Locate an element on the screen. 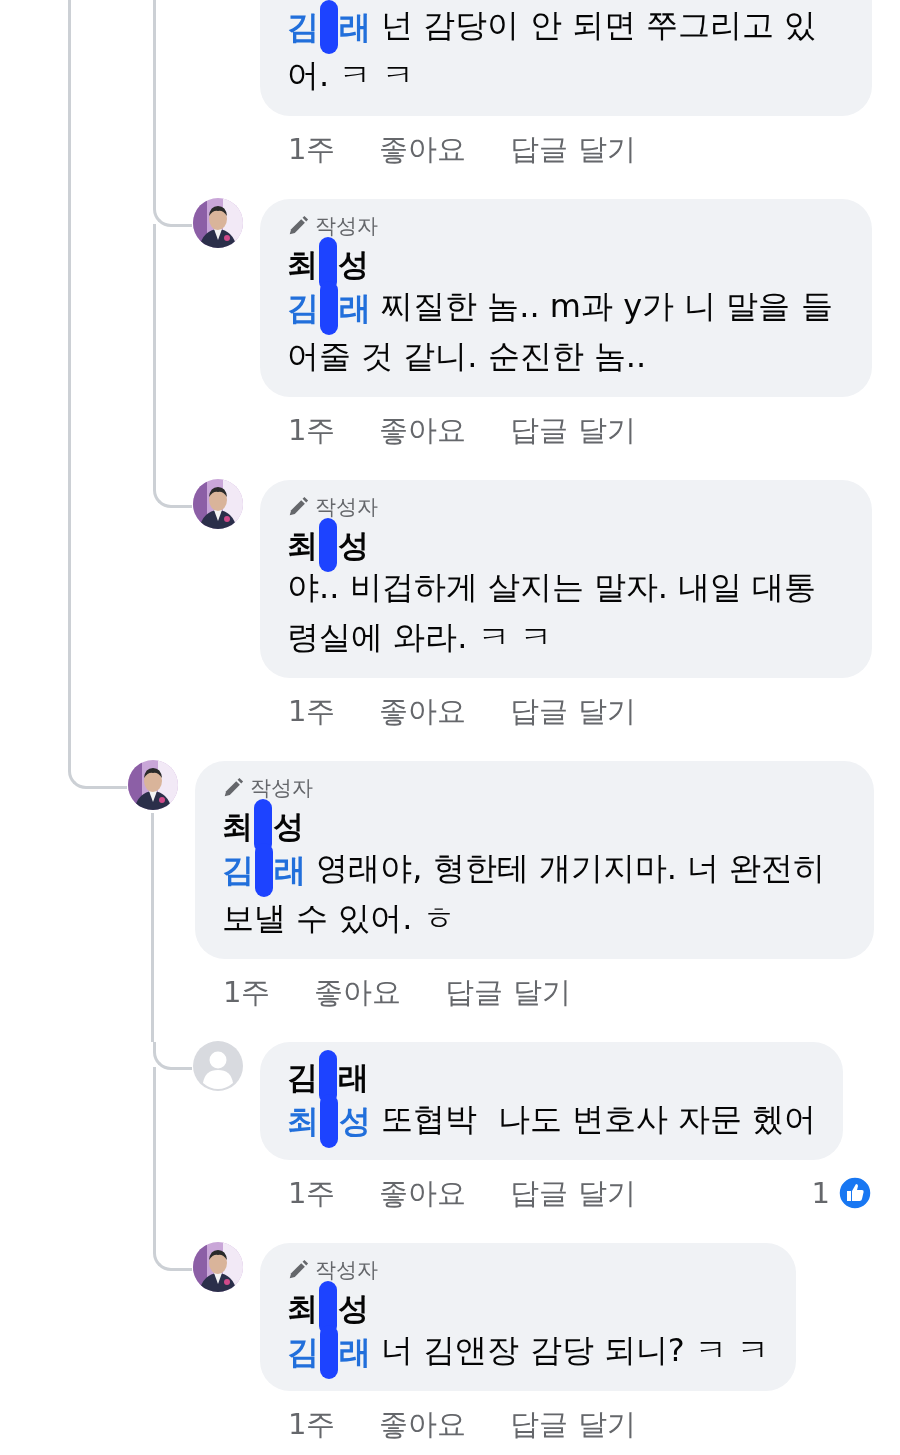  like-icon is located at coordinates (855, 1193).